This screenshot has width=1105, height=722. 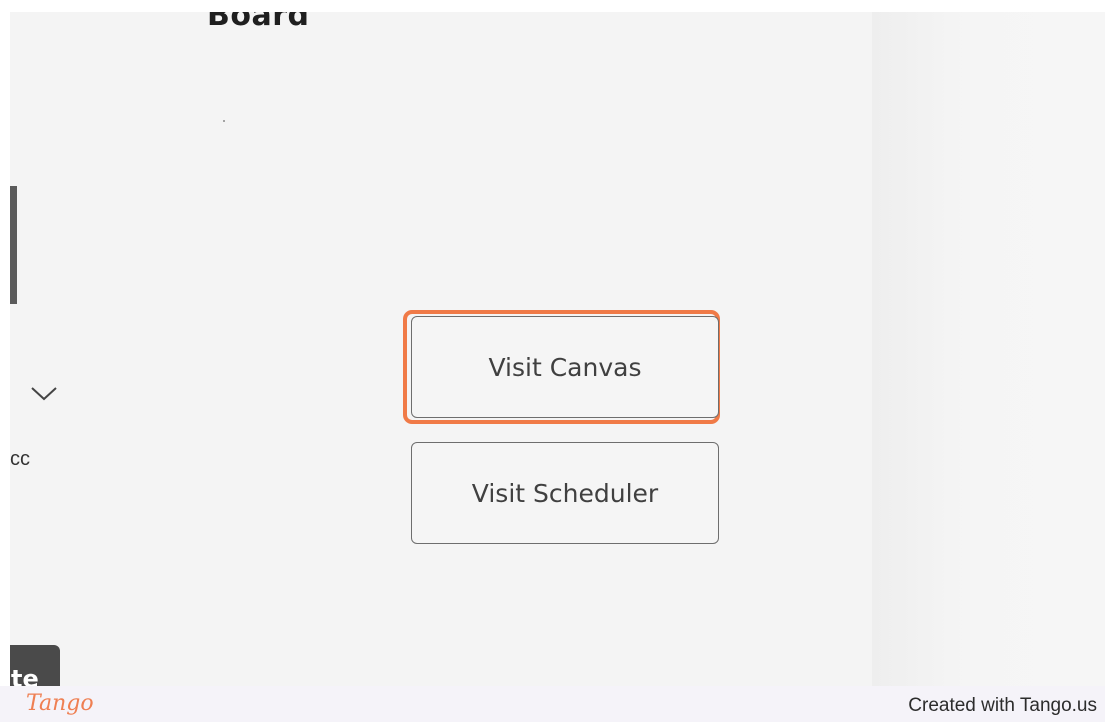 I want to click on partial-action-button: te, so click(x=35, y=665).